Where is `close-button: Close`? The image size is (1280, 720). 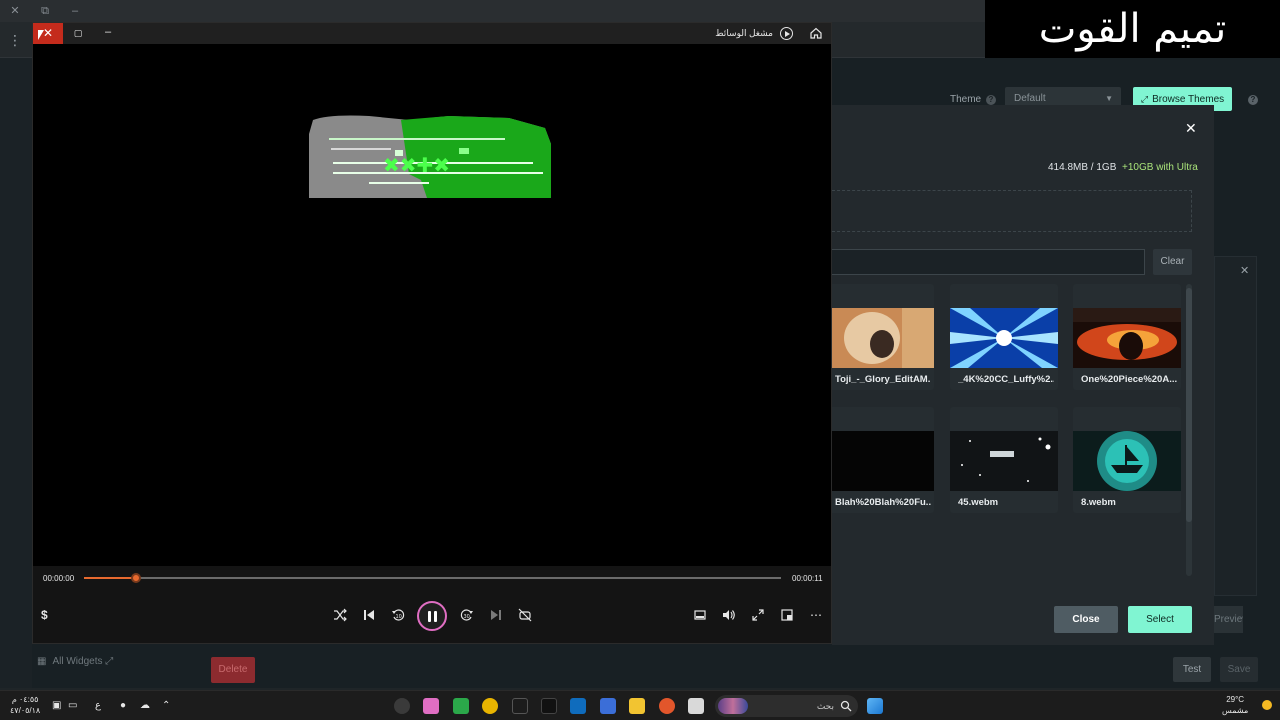
close-button: Close is located at coordinates (1086, 619).